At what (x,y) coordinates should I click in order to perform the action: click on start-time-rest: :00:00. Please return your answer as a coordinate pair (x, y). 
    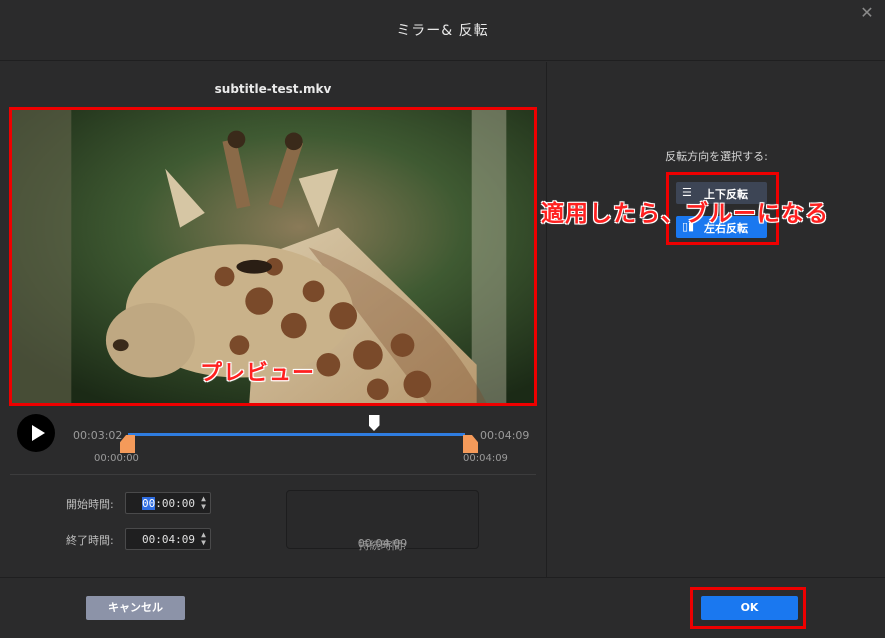
    Looking at the image, I should click on (175, 503).